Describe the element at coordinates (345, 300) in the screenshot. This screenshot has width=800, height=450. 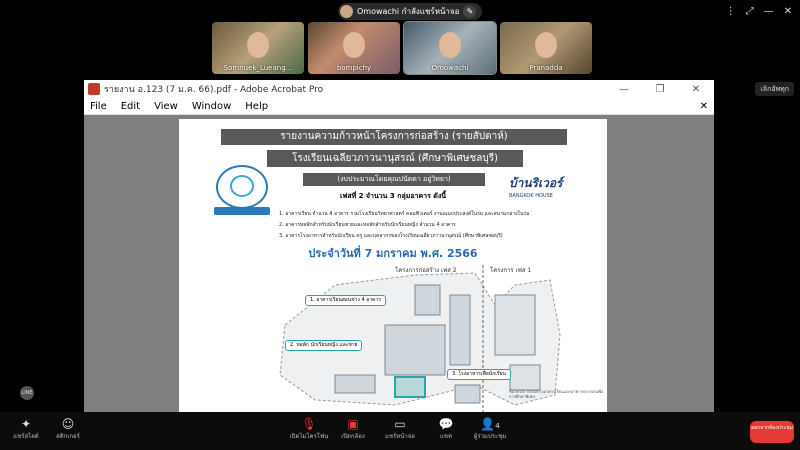
I see `building-tag: 1. อาคารเรียนสอนช่าง 4 อาคาร` at that location.